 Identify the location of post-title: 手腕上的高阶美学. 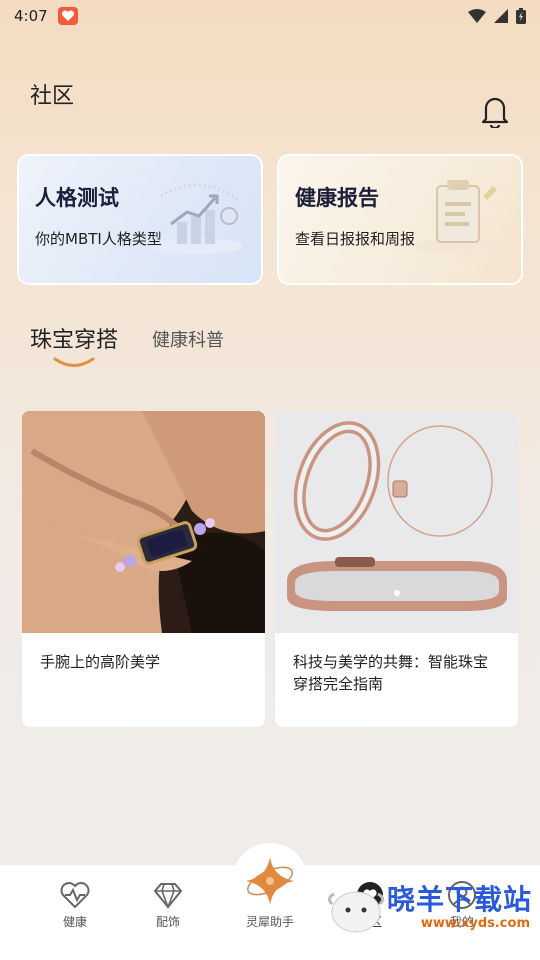
(100, 662).